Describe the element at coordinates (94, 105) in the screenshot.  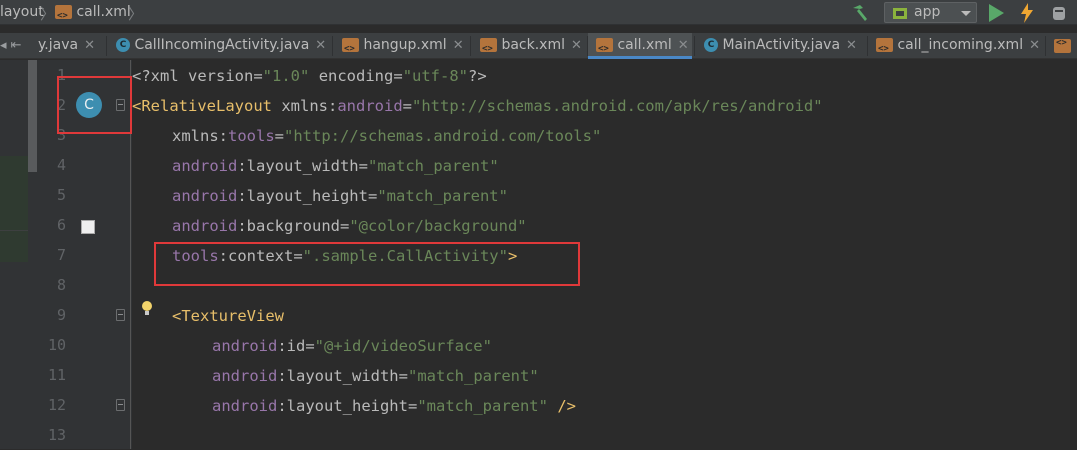
I see `annotation-box-class-badge` at that location.